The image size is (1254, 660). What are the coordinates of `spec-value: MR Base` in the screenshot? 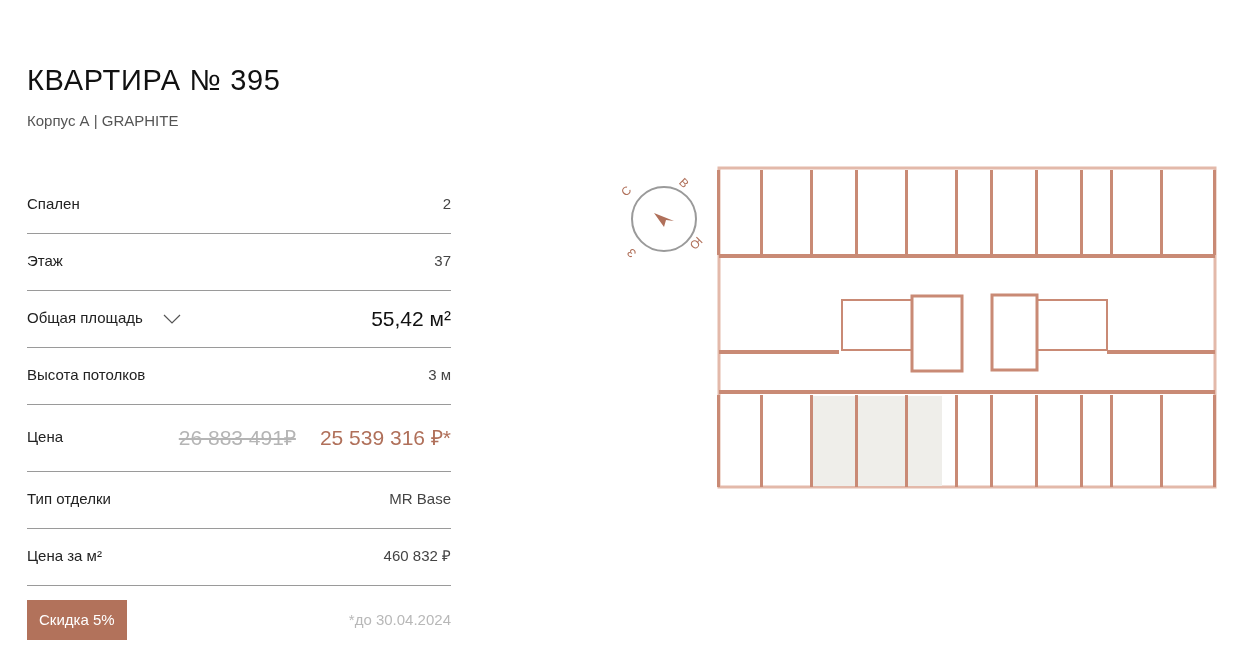 It's located at (420, 499).